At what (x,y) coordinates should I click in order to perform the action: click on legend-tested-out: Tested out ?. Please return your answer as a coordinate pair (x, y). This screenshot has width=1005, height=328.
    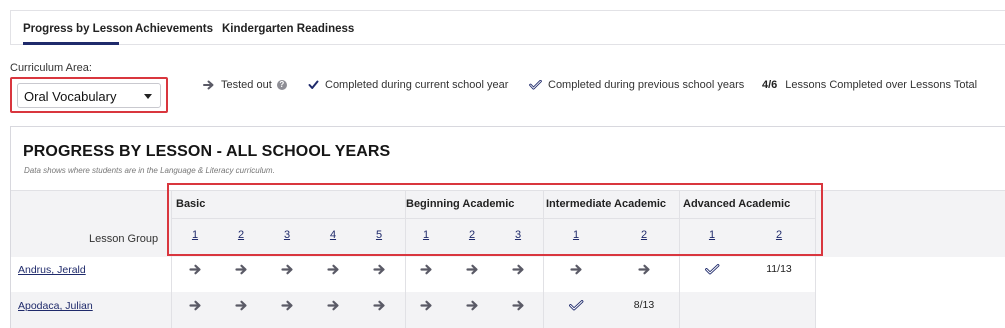
    Looking at the image, I should click on (245, 85).